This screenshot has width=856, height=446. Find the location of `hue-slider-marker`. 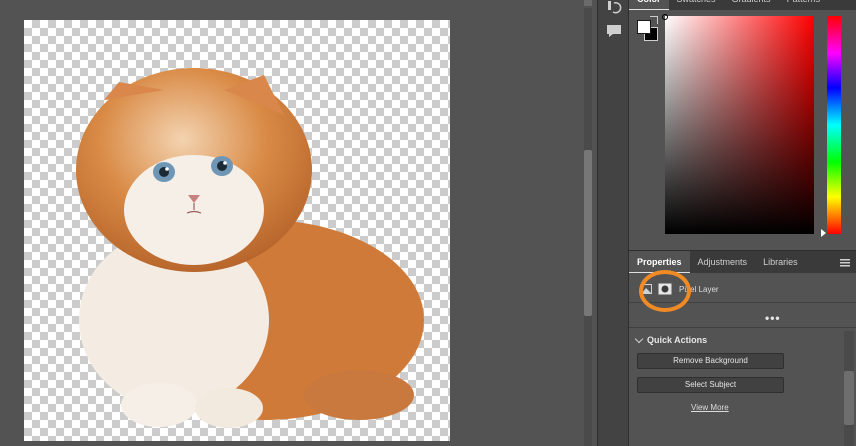

hue-slider-marker is located at coordinates (823, 233).